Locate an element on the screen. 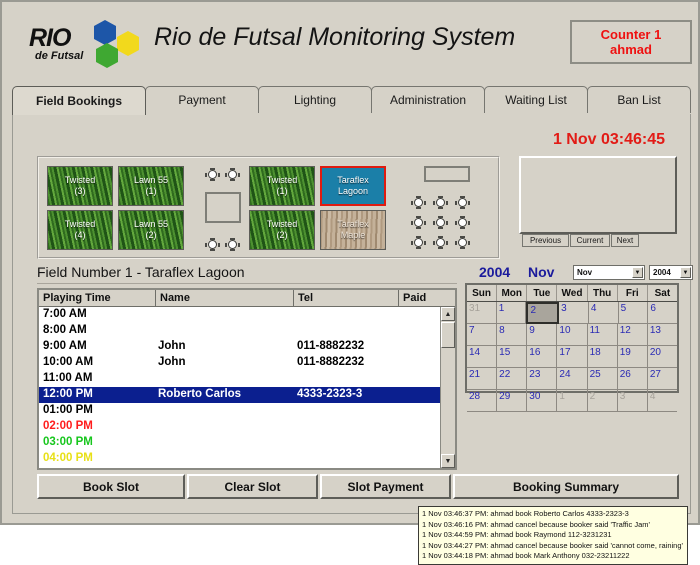 This screenshot has width=700, height=565. field-tile-twisted-2: Twisted (2) is located at coordinates (282, 230).